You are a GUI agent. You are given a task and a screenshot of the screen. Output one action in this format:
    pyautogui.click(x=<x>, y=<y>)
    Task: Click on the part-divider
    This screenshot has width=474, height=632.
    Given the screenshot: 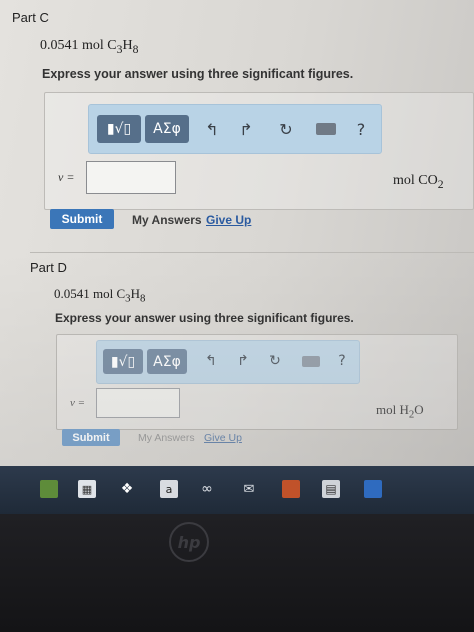 What is the action you would take?
    pyautogui.click(x=252, y=252)
    